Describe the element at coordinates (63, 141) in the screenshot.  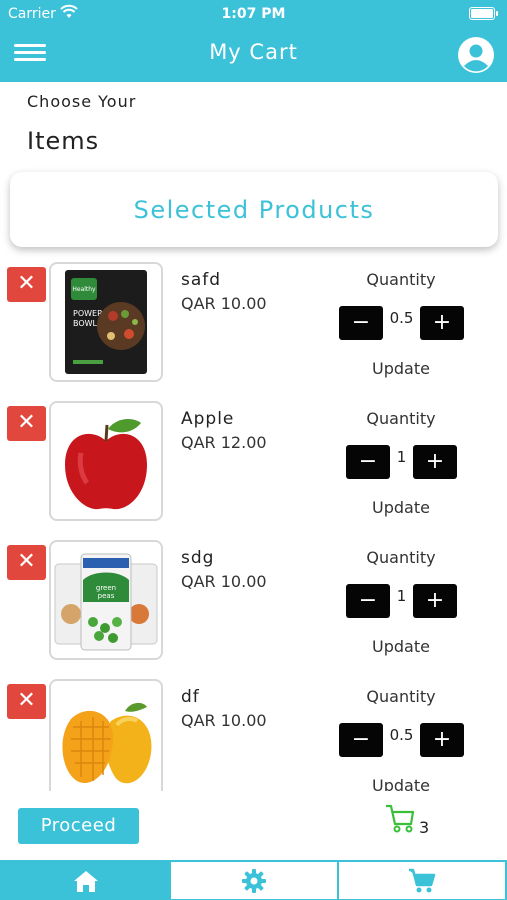
I see `items-heading: Items` at that location.